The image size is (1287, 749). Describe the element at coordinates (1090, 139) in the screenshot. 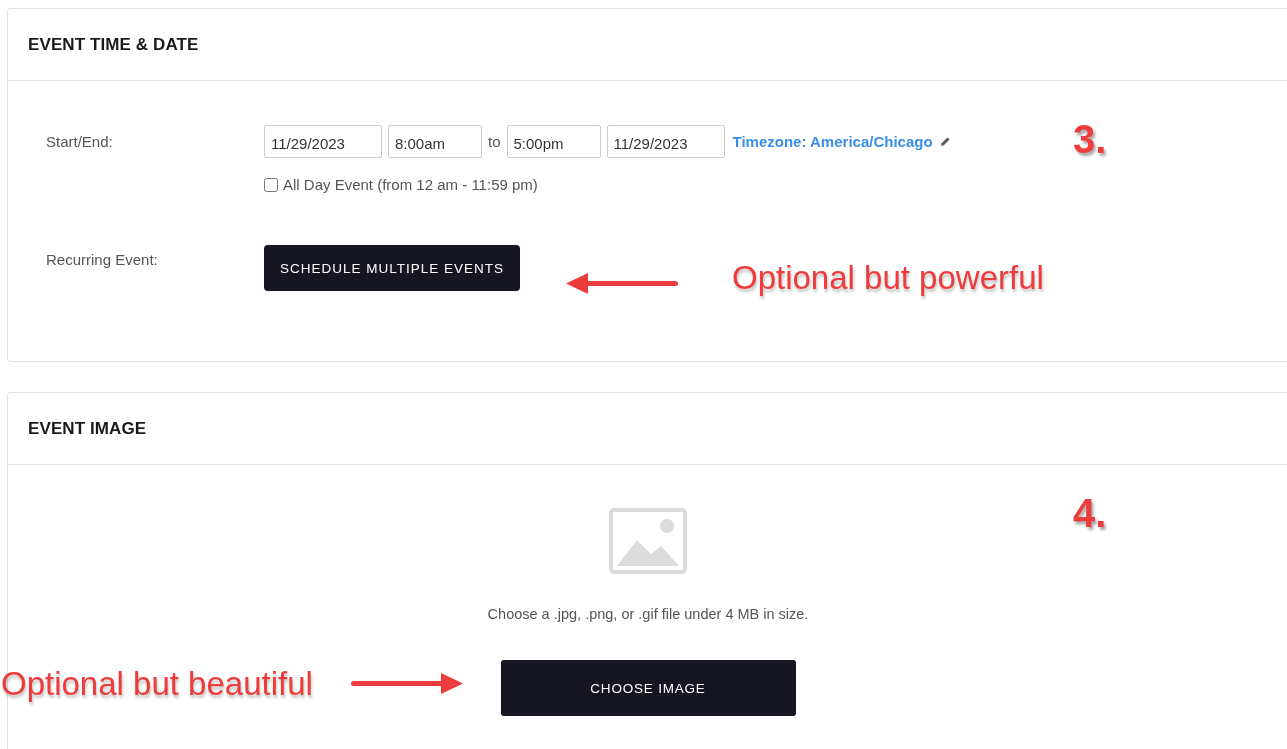

I see `step-number: 3.` at that location.